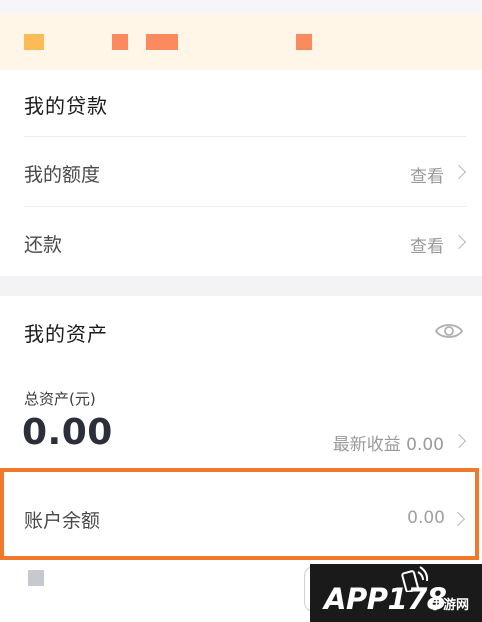  Describe the element at coordinates (60, 399) in the screenshot. I see `total-assets-label: 总资产(元)` at that location.